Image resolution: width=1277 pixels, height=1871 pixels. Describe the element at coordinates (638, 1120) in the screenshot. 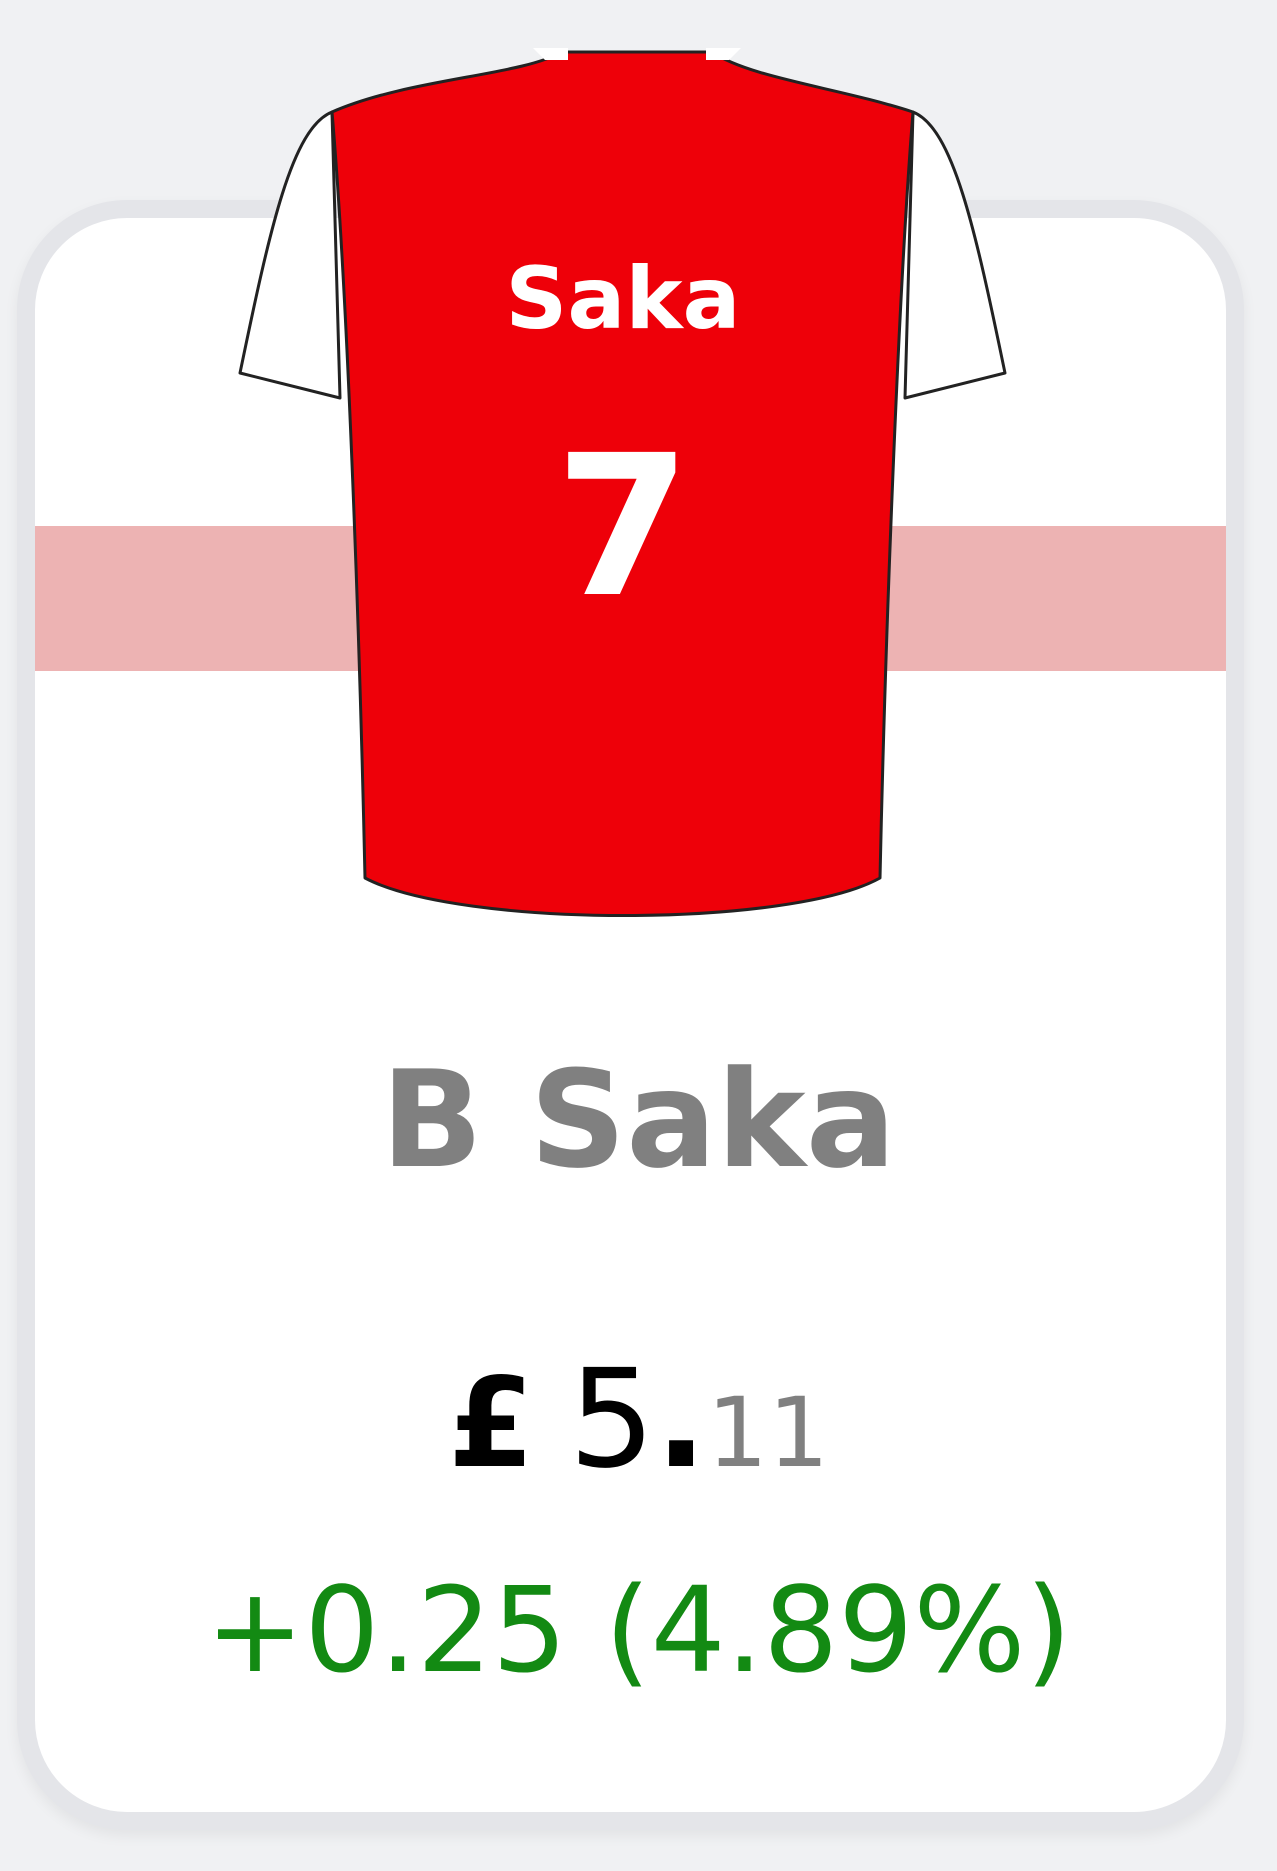

I see `player-name: B Saka` at that location.